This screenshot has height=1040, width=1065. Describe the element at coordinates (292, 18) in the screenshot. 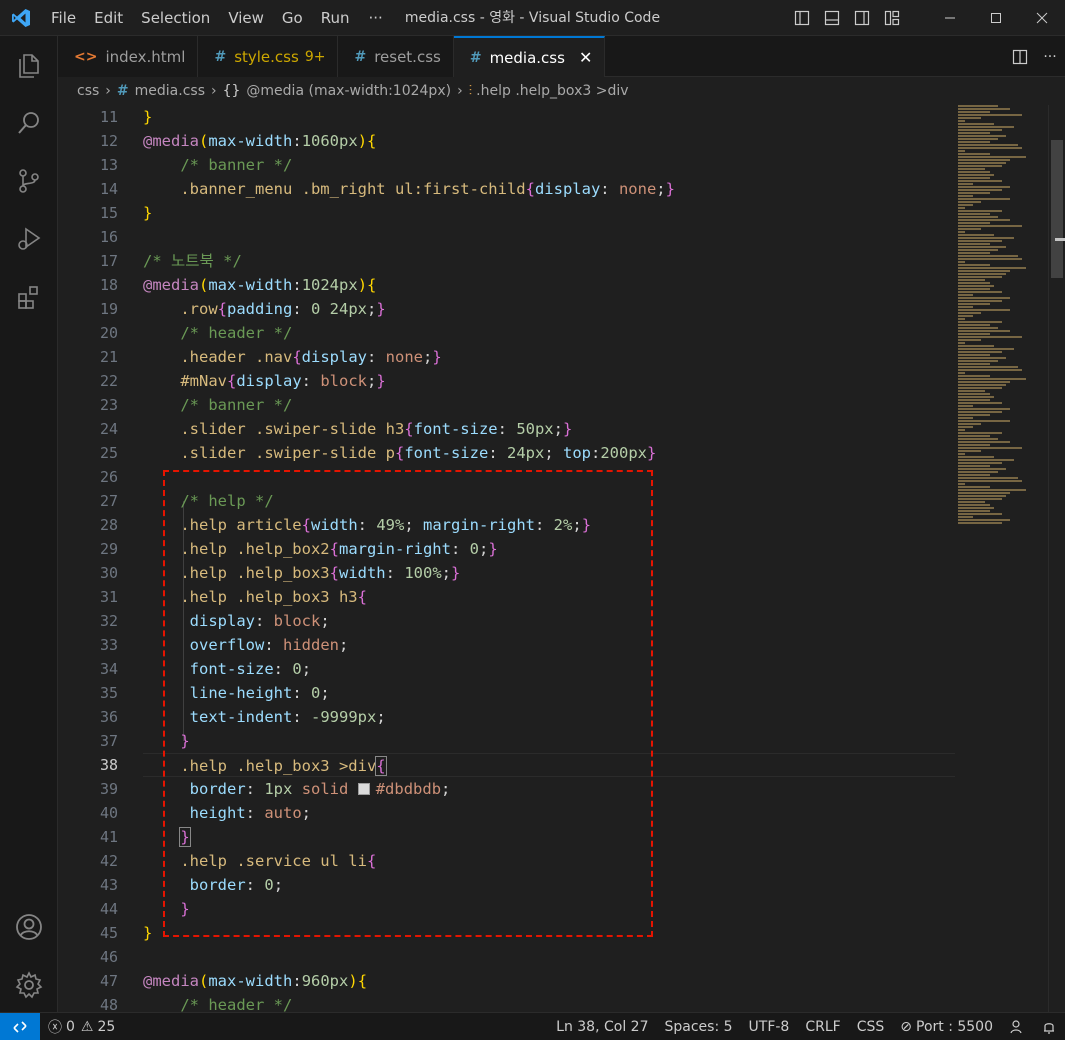

I see `menu-go: Go` at that location.